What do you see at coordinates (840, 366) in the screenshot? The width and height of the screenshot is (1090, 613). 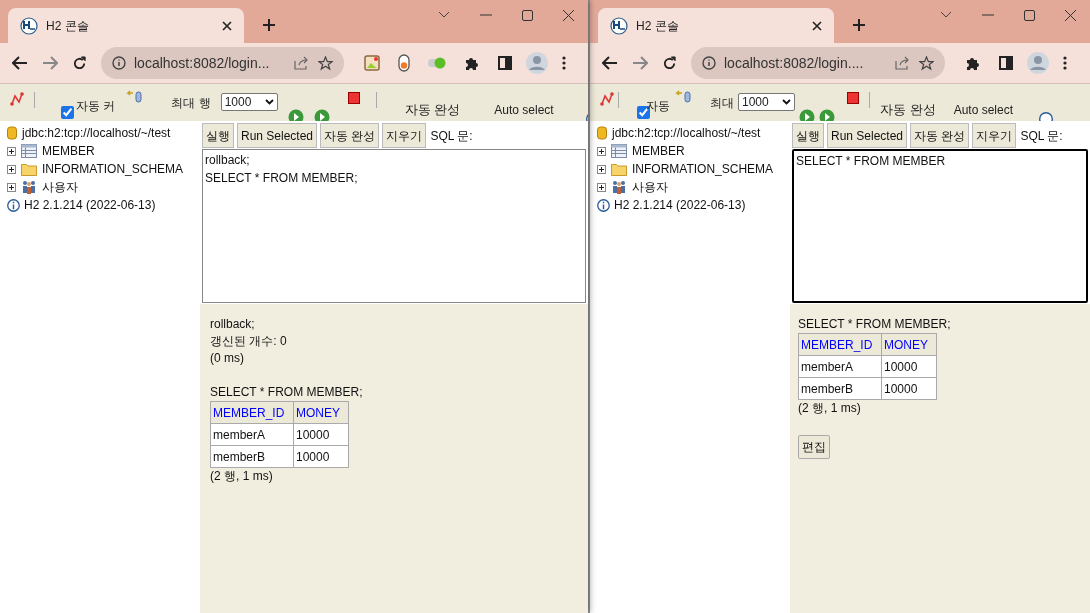 I see `table-cell: memberA` at bounding box center [840, 366].